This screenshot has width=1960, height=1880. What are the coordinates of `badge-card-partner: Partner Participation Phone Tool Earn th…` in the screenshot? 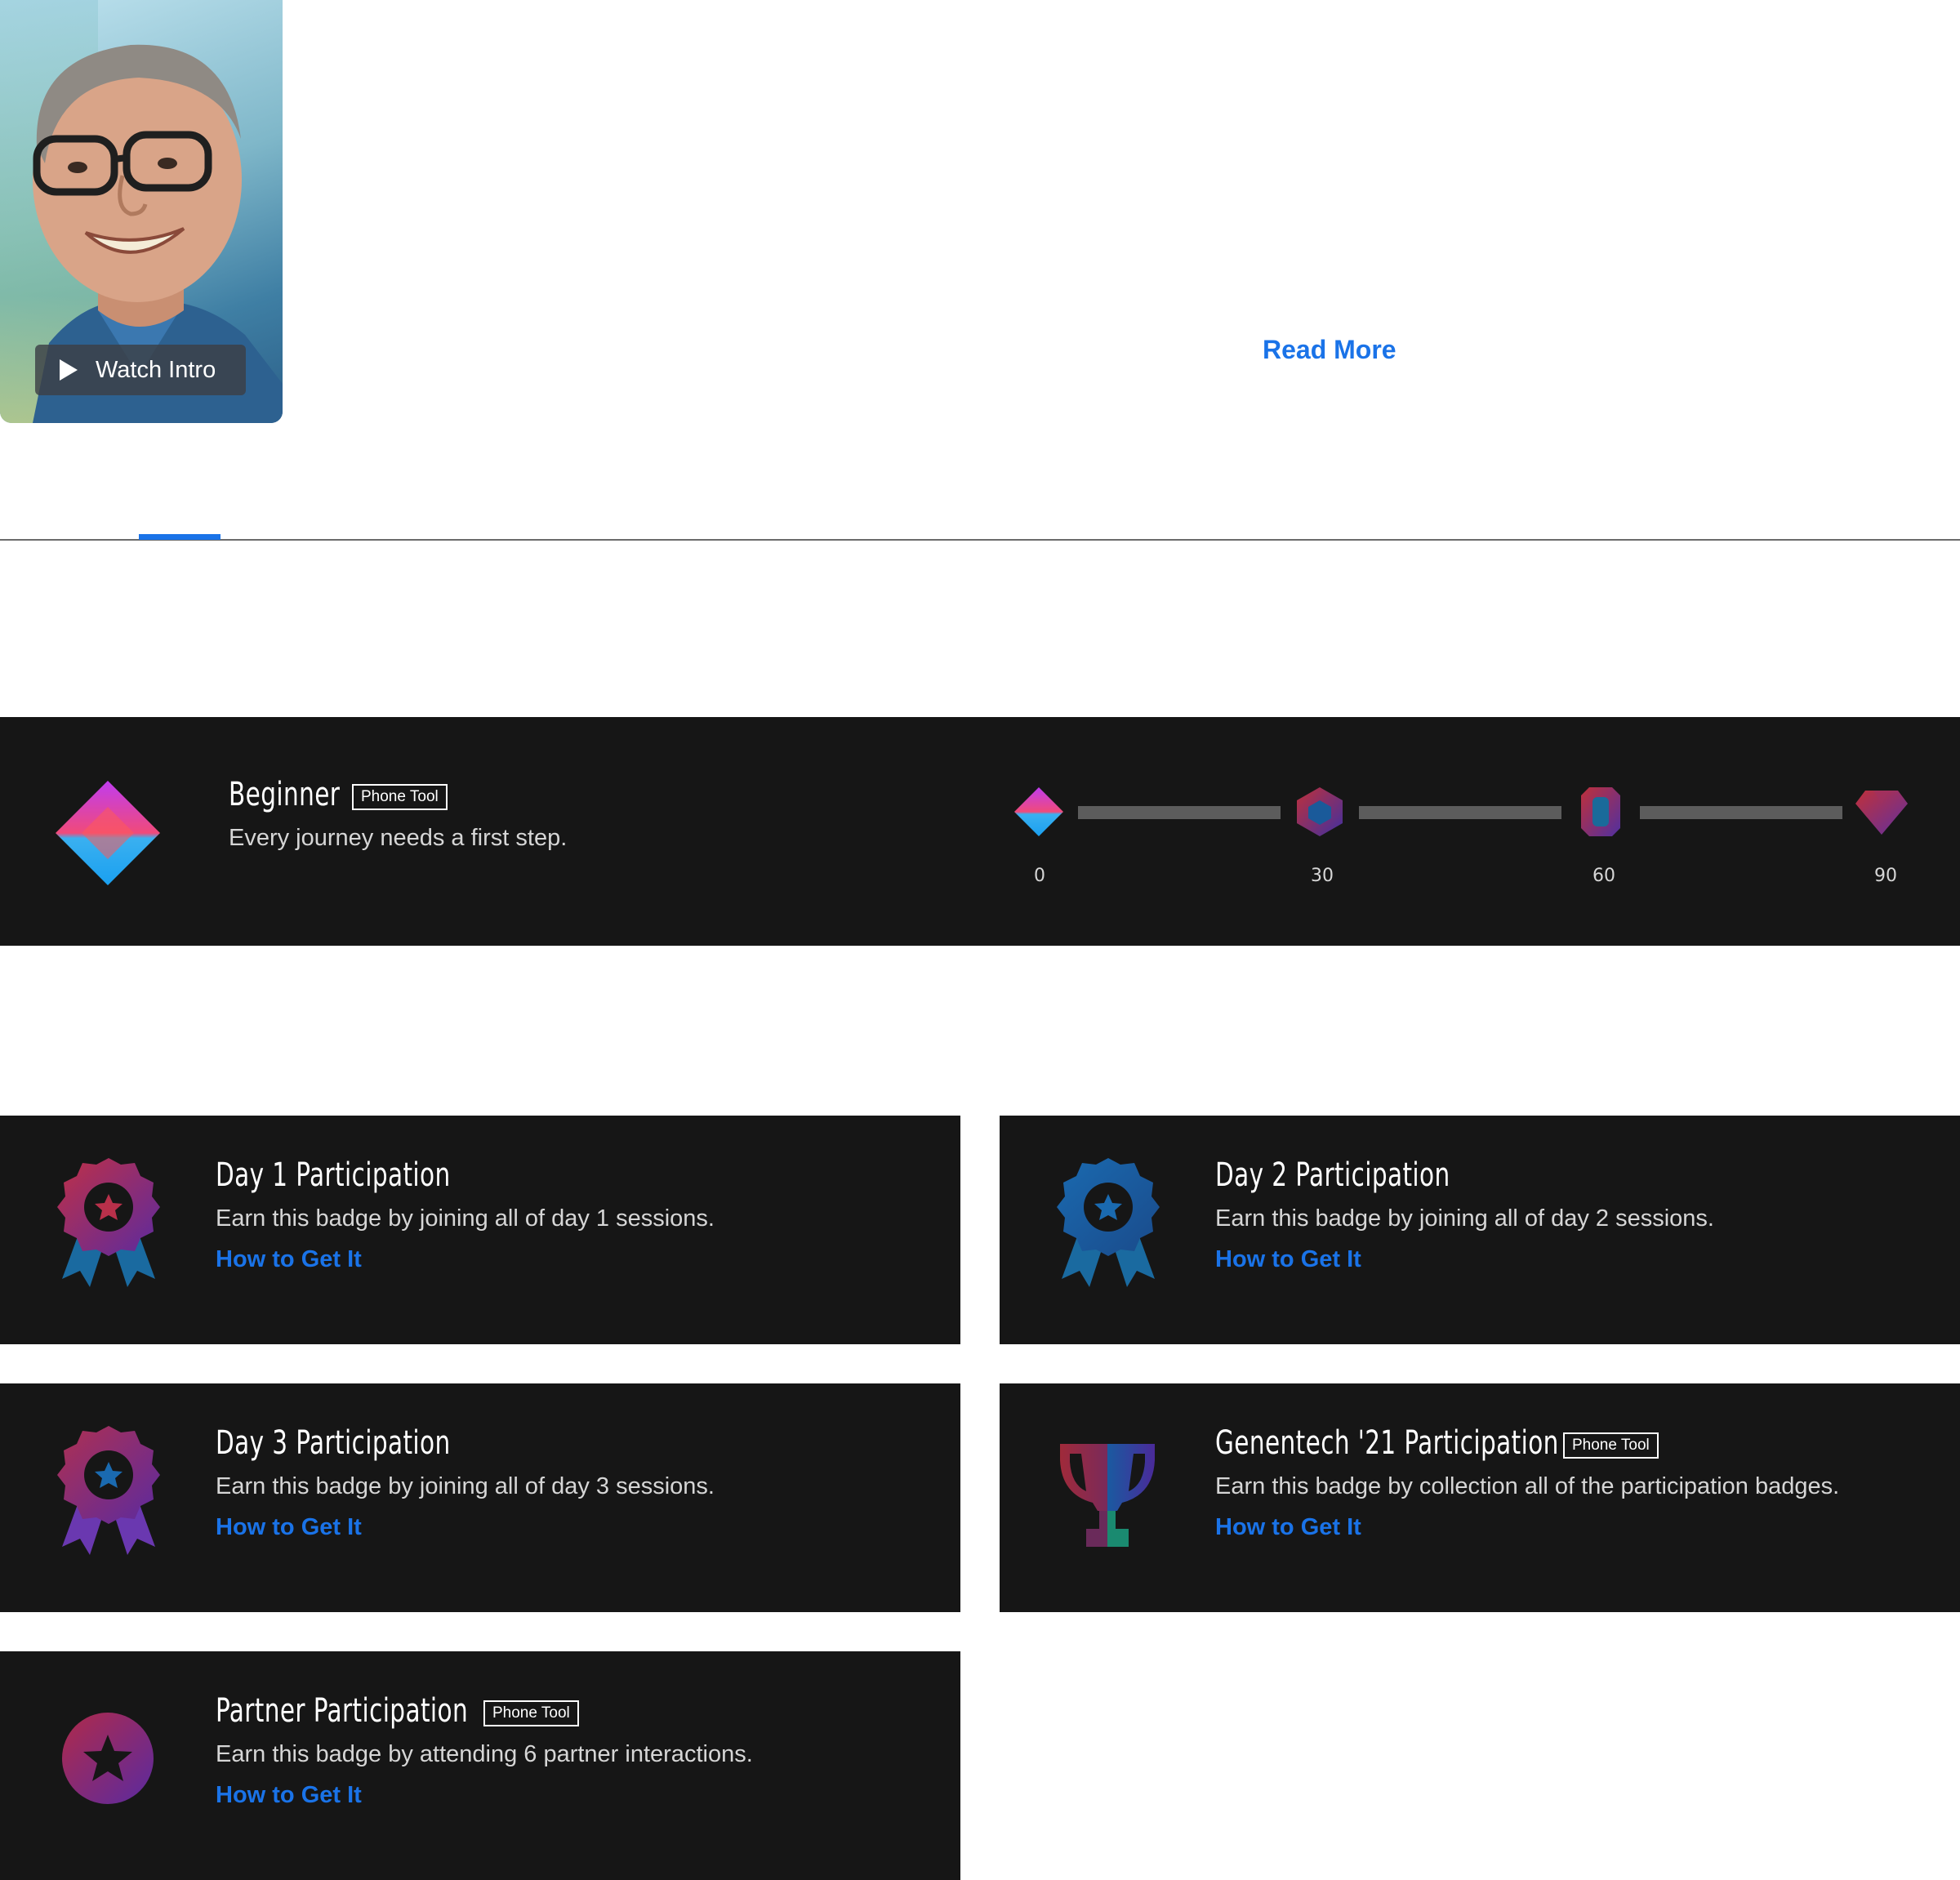 It's located at (480, 1765).